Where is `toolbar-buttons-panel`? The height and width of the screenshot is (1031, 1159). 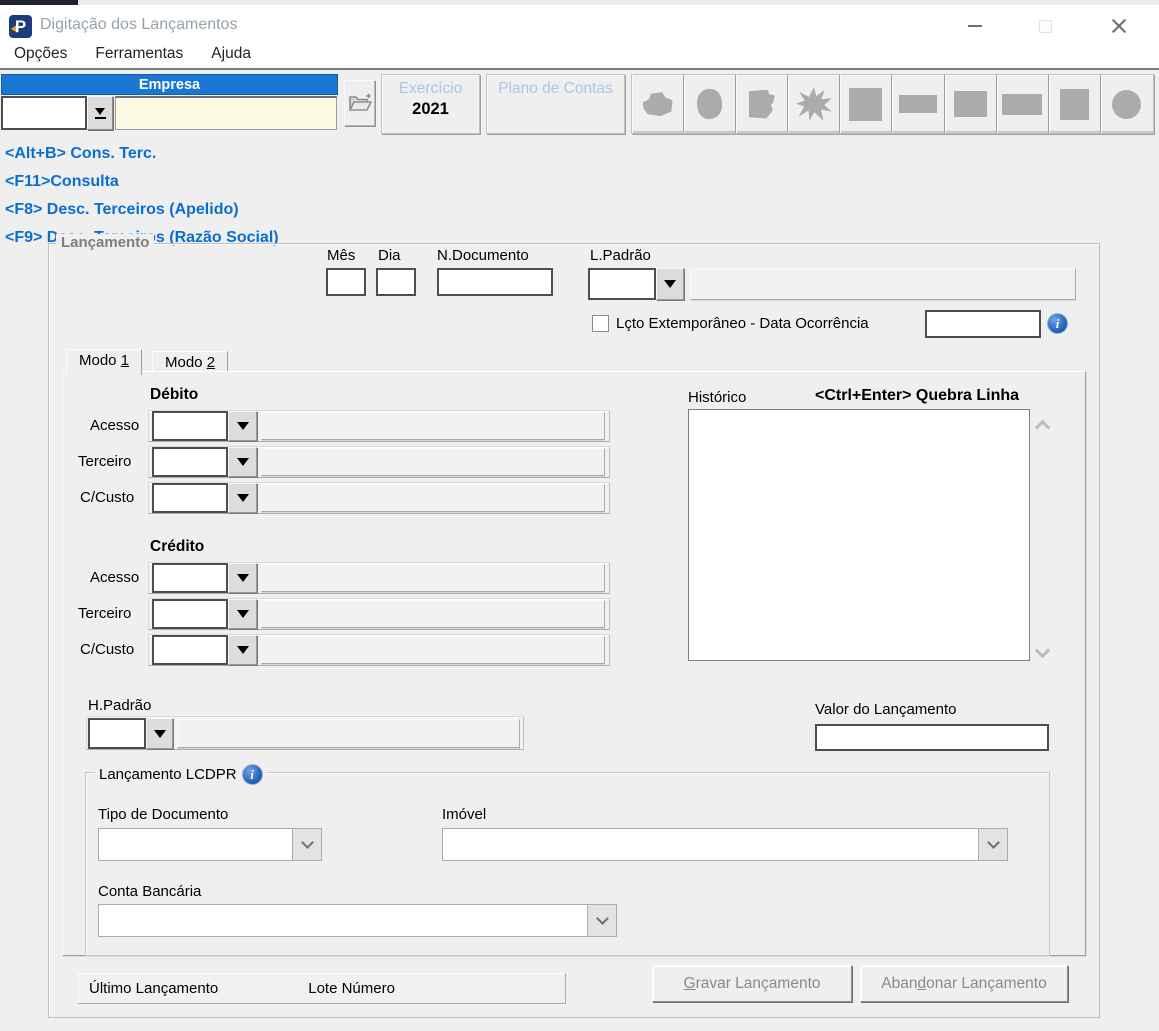 toolbar-buttons-panel is located at coordinates (892, 104).